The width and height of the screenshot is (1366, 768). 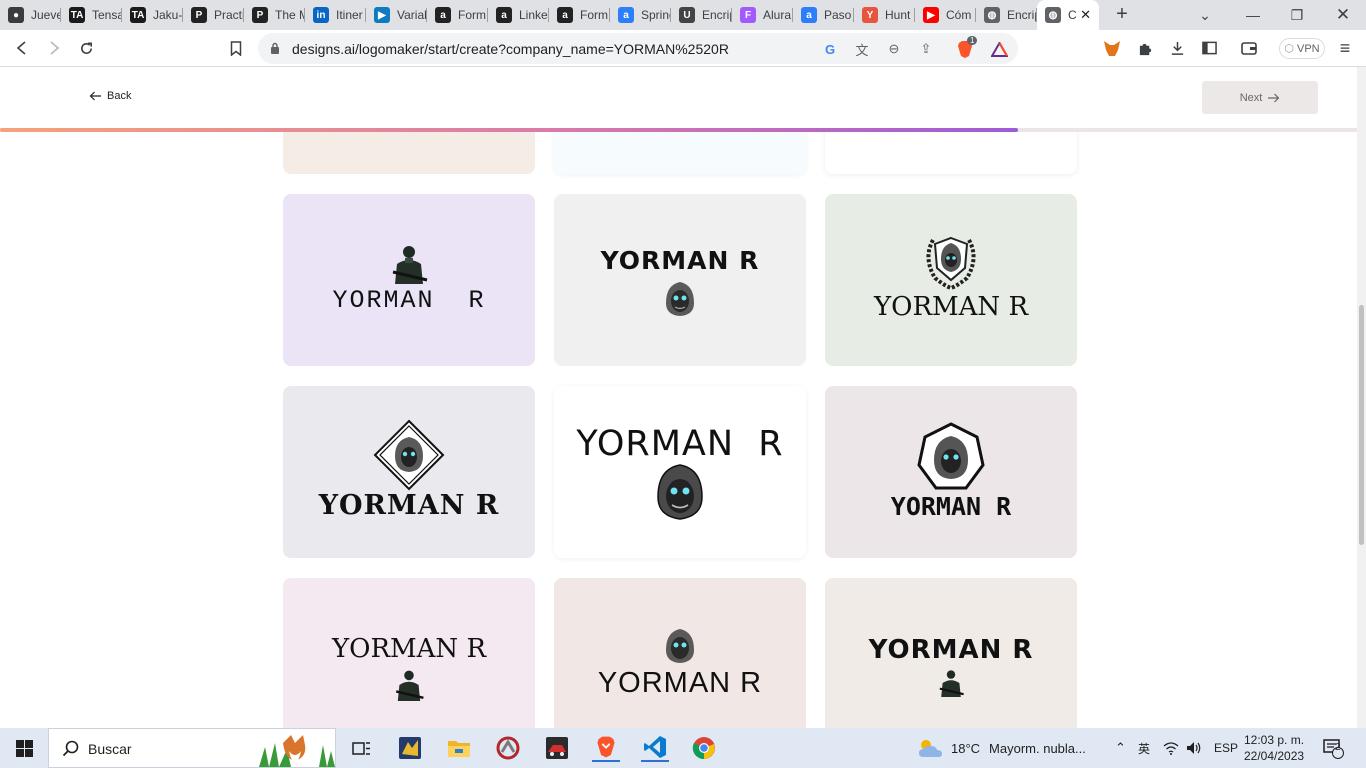 I want to click on extensions-icon, so click(x=1145, y=48).